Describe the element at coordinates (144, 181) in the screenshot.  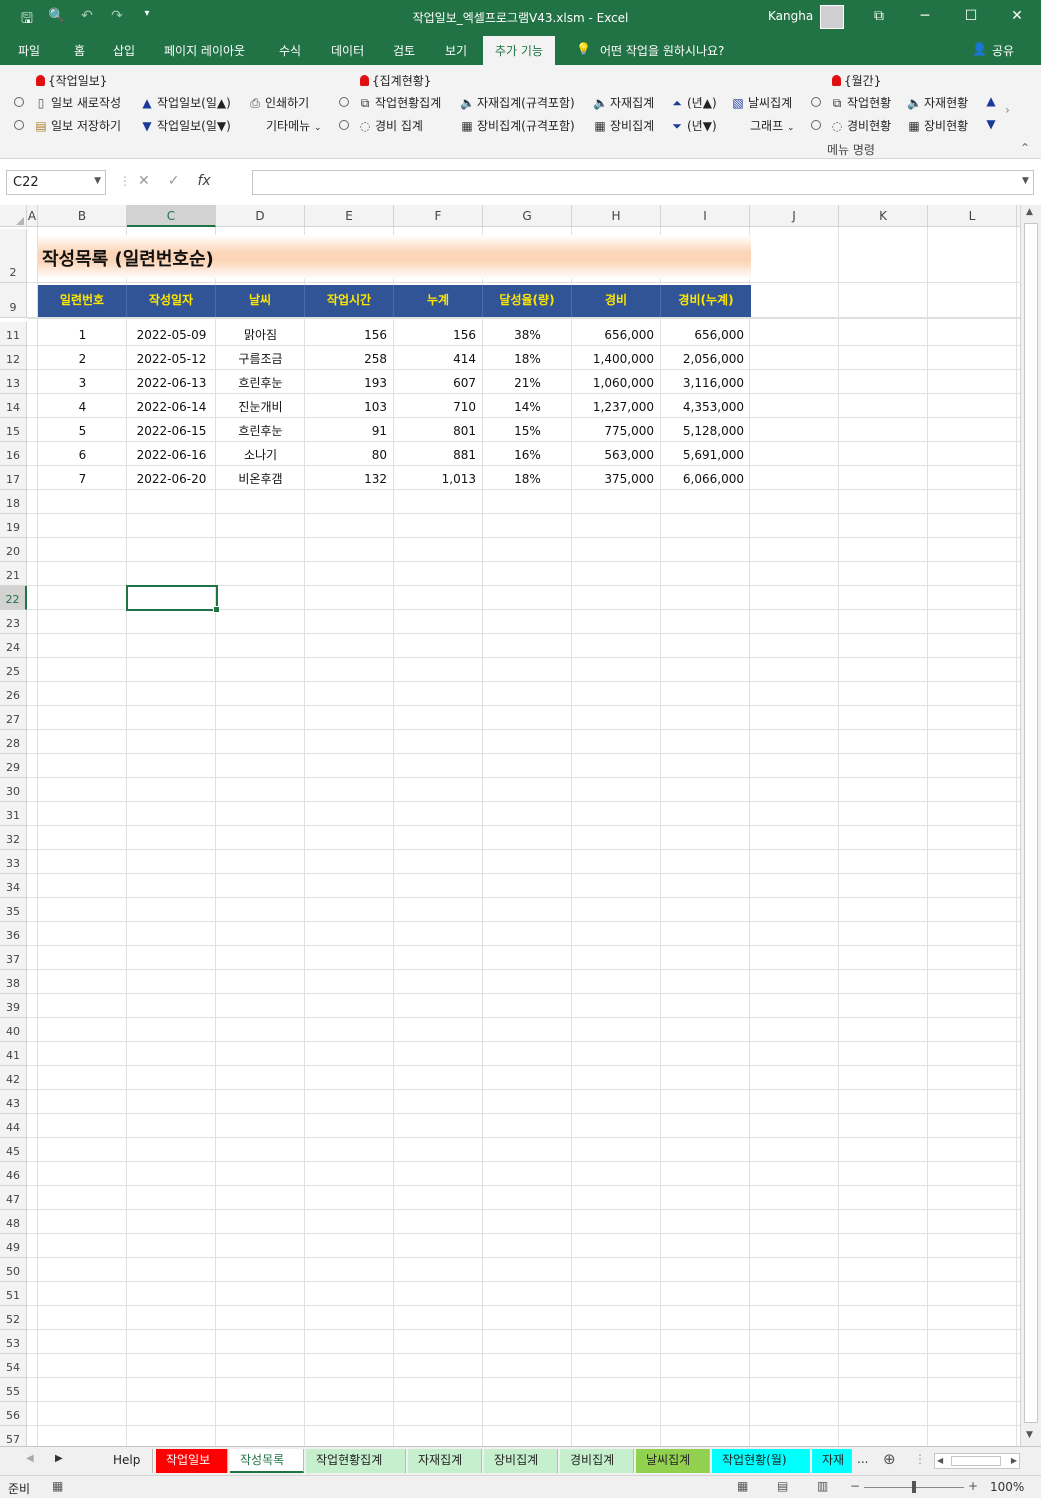
I see `cancel-icon: ✕` at that location.